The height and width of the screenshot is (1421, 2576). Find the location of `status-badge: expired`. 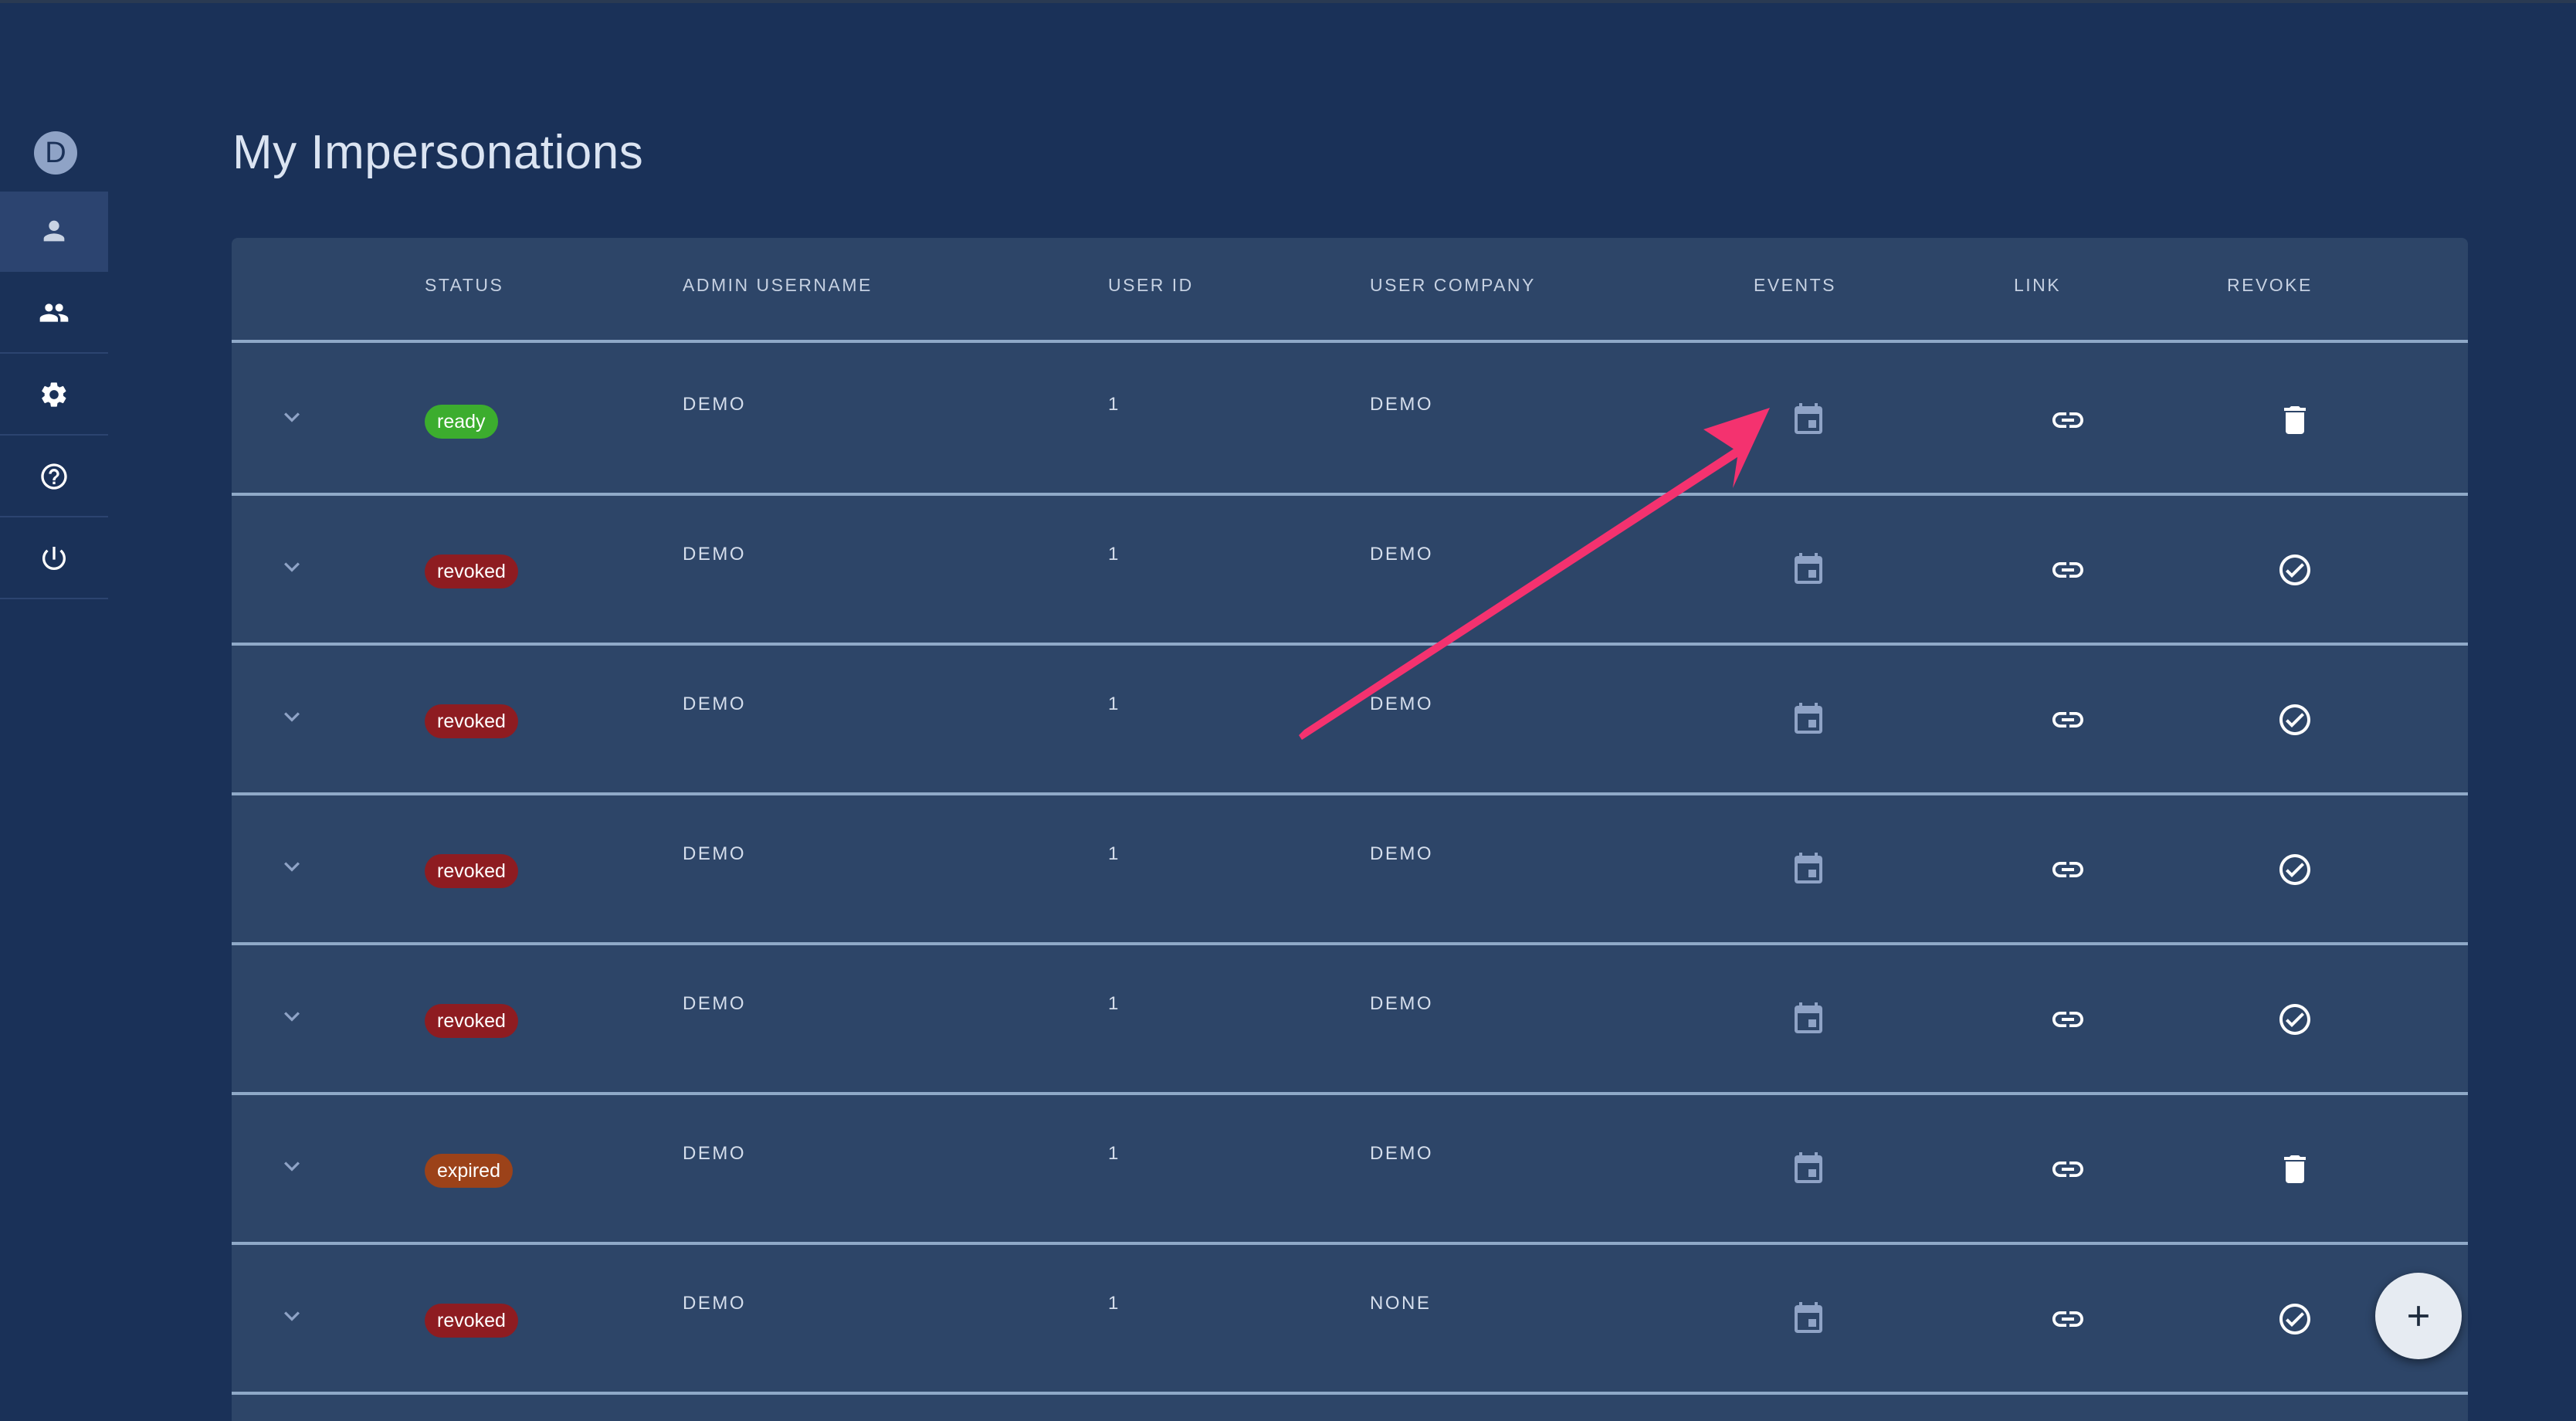

status-badge: expired is located at coordinates (469, 1171).